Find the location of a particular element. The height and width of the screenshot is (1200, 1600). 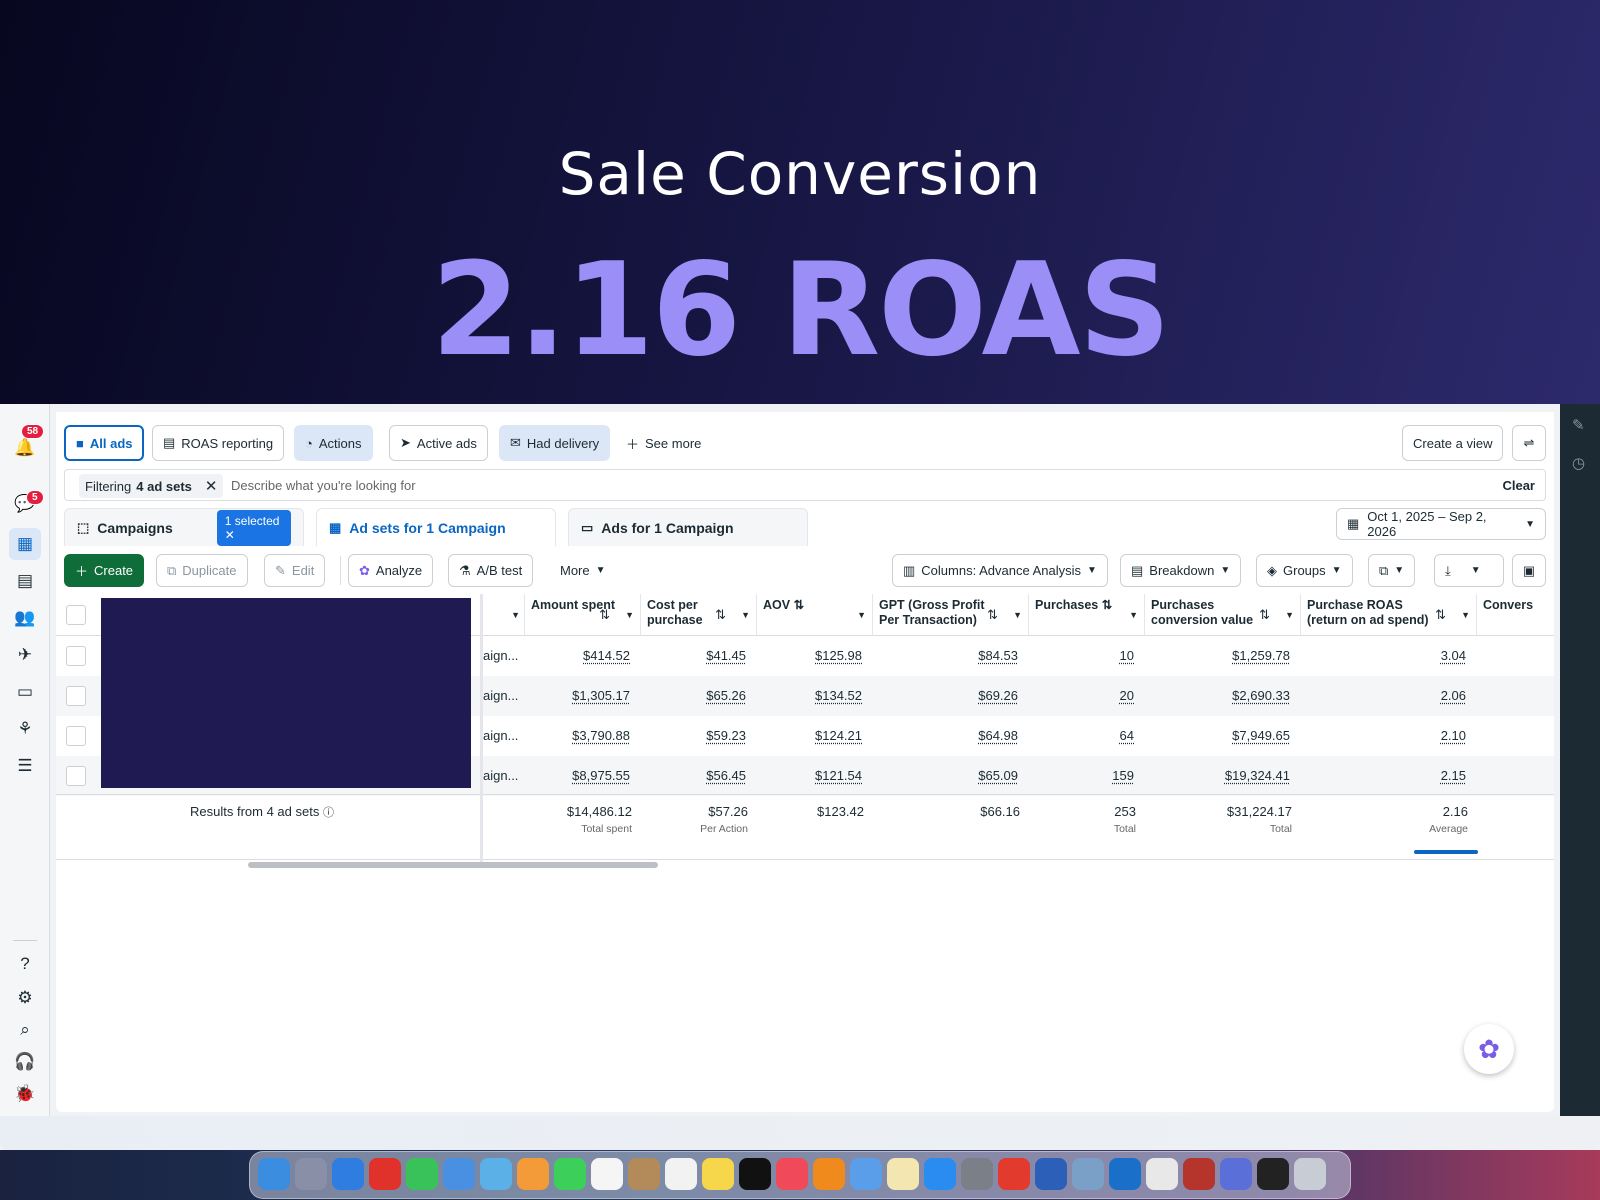

duplicate-button: ⧉ Duplicate is located at coordinates (202, 570).